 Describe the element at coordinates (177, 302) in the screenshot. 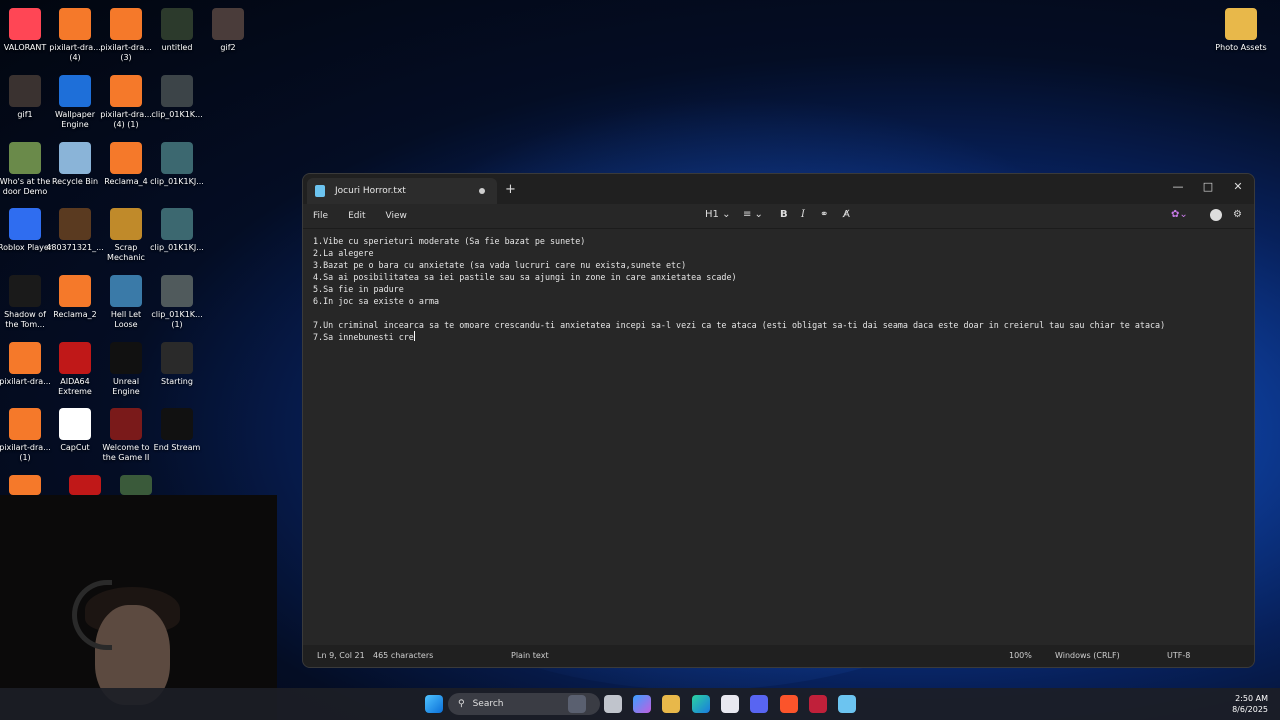

I see `desktop-icon: clip_01K1K... (1)` at that location.